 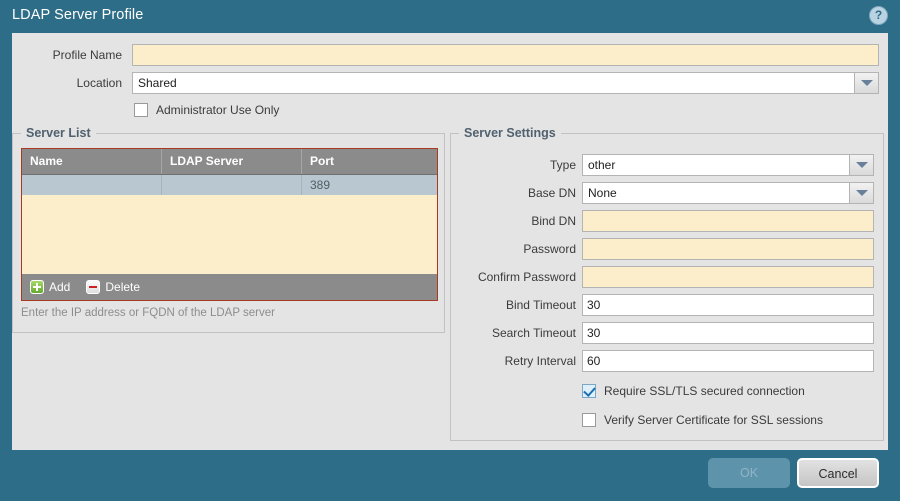 I want to click on ok-button: OK, so click(x=749, y=473).